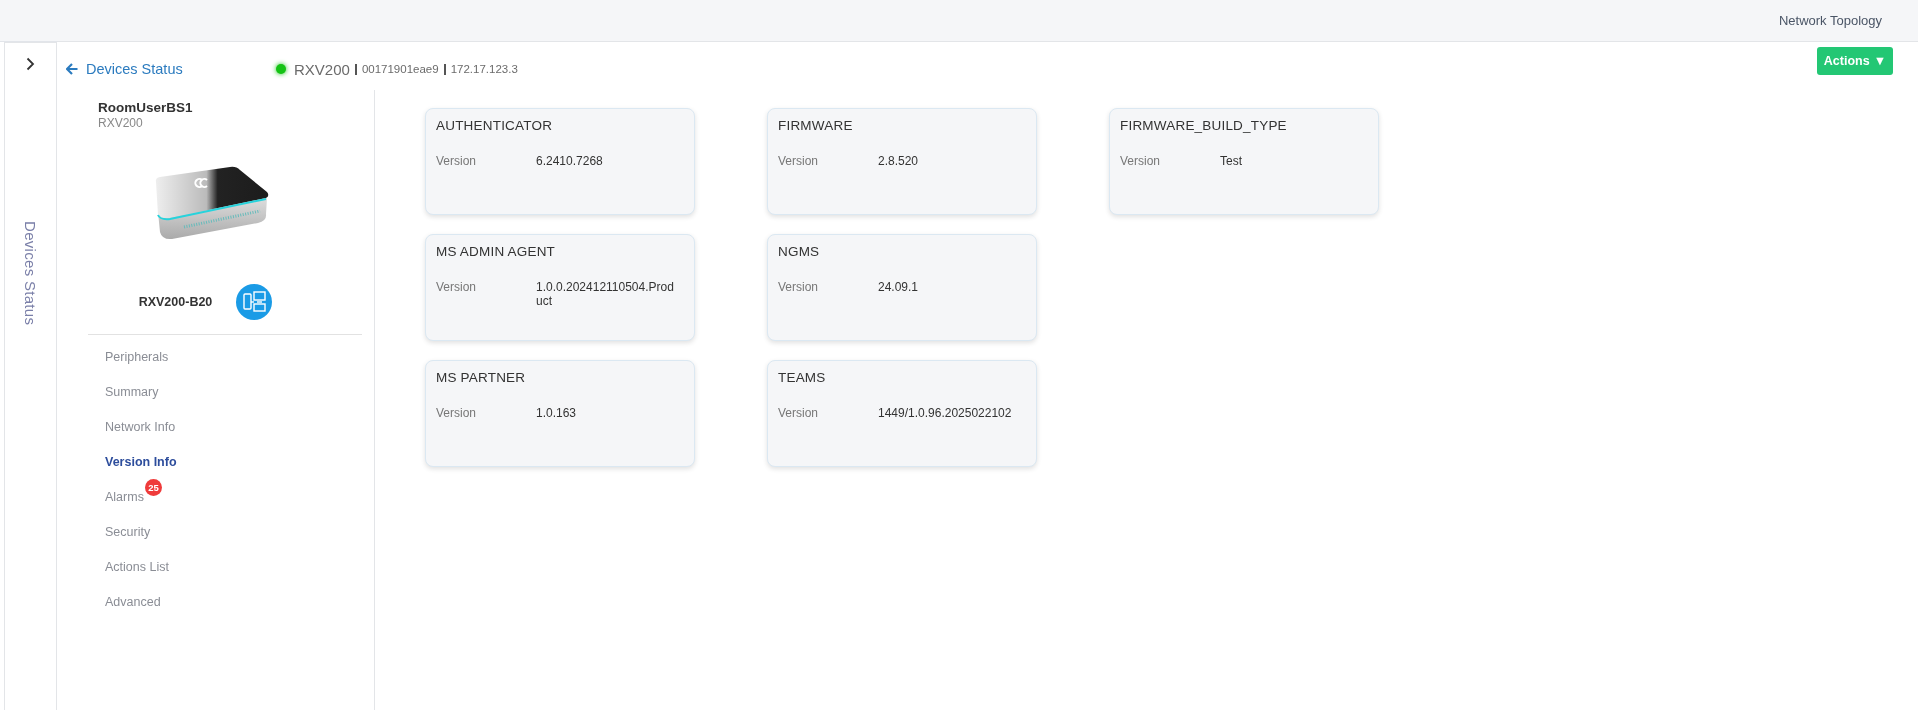  What do you see at coordinates (121, 123) in the screenshot?
I see `device-model: RXV200` at bounding box center [121, 123].